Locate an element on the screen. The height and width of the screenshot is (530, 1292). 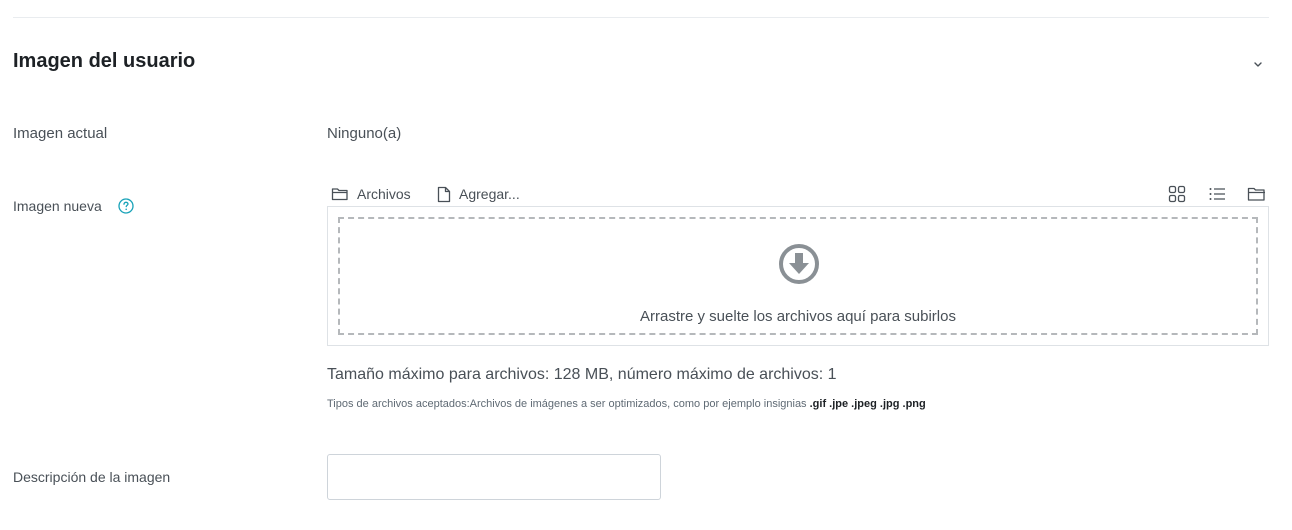
new-image-label: Imagen nueva is located at coordinates (57, 206).